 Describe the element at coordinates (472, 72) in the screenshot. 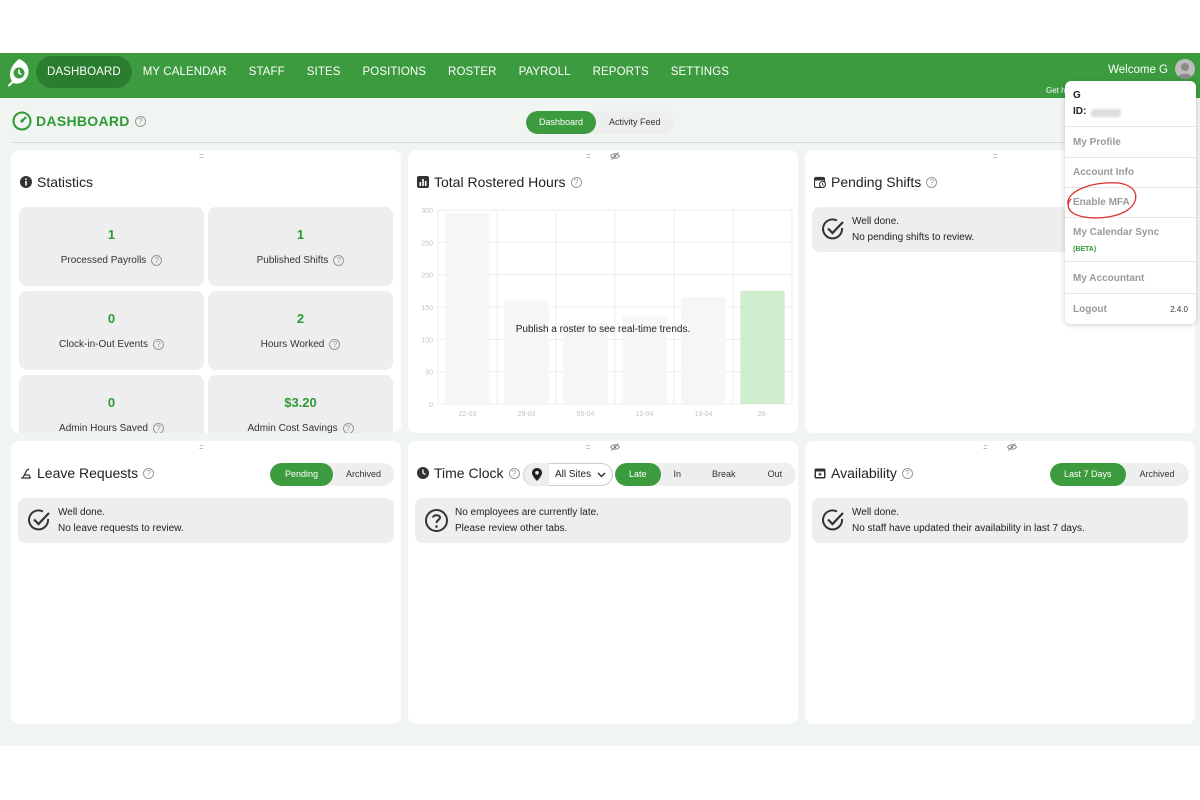

I see `nav-item-roster: ROSTER` at that location.